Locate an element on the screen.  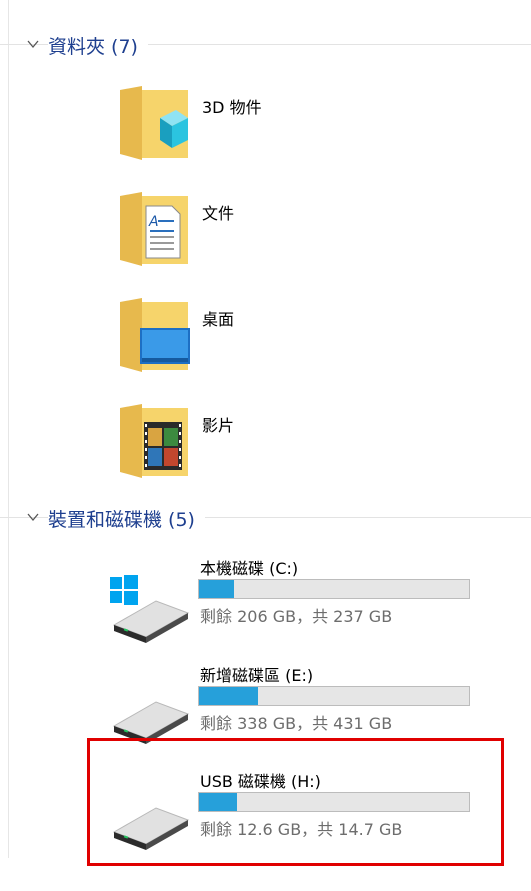
left-border is located at coordinates (8, 429).